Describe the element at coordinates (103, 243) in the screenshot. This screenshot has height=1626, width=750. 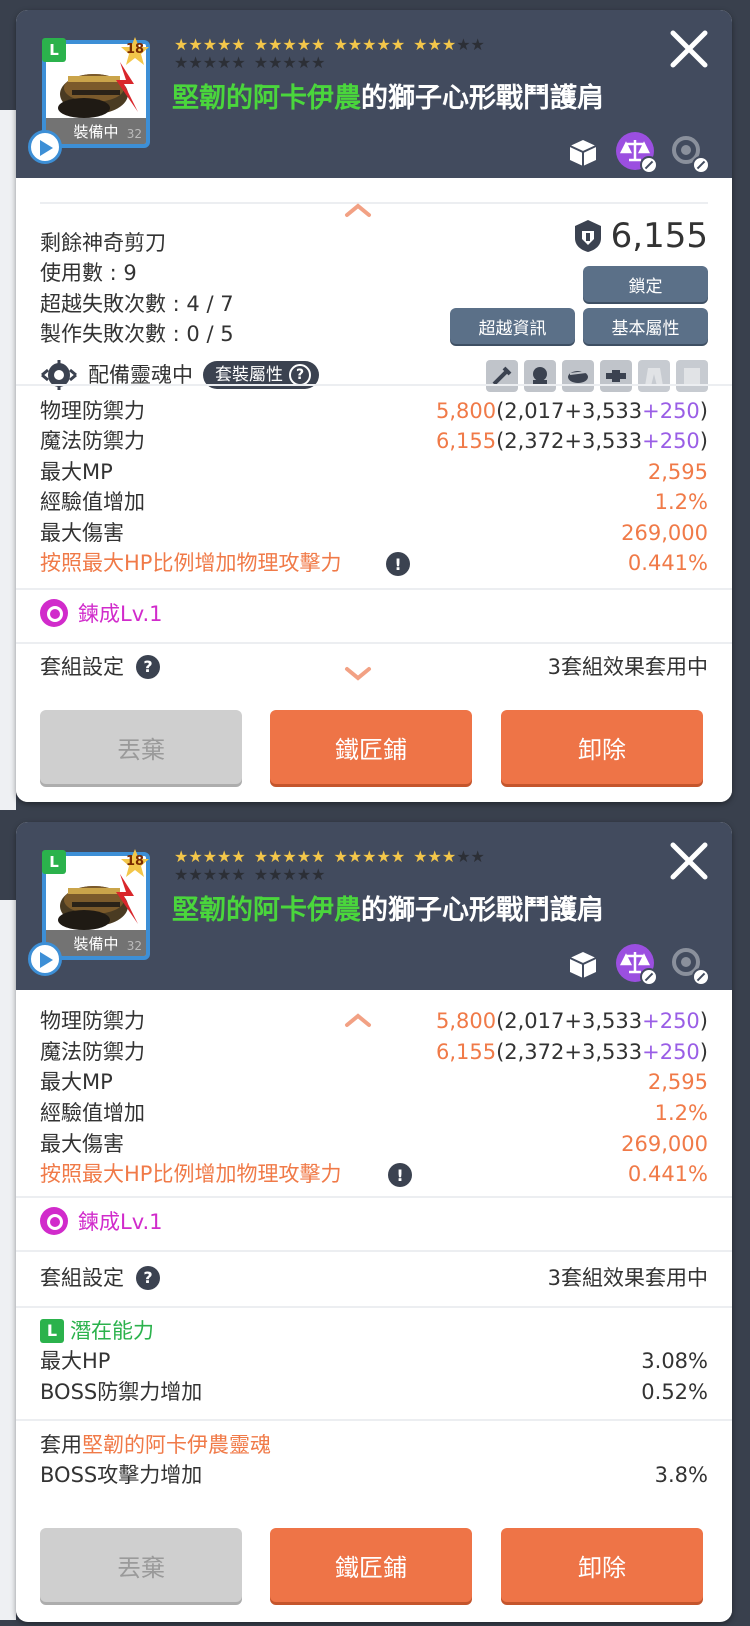
I see `scissors-label: 剩餘神奇剪刀` at that location.